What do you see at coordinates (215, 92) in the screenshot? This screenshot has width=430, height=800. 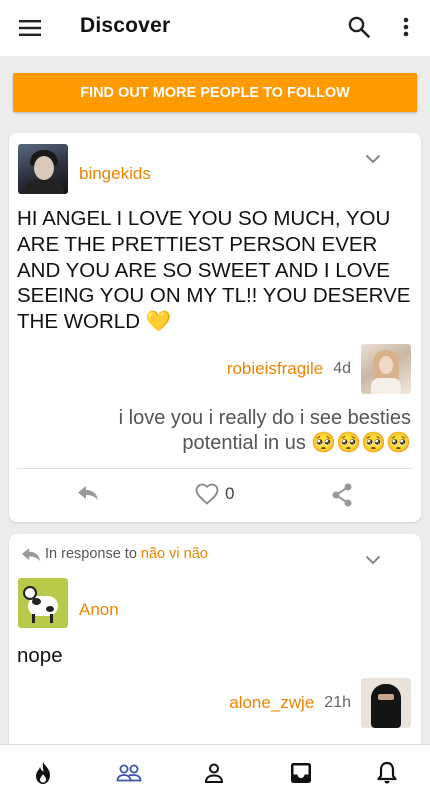 I see `find-people-button: FIND OUT MORE PEOPLE TO FOLLOW` at bounding box center [215, 92].